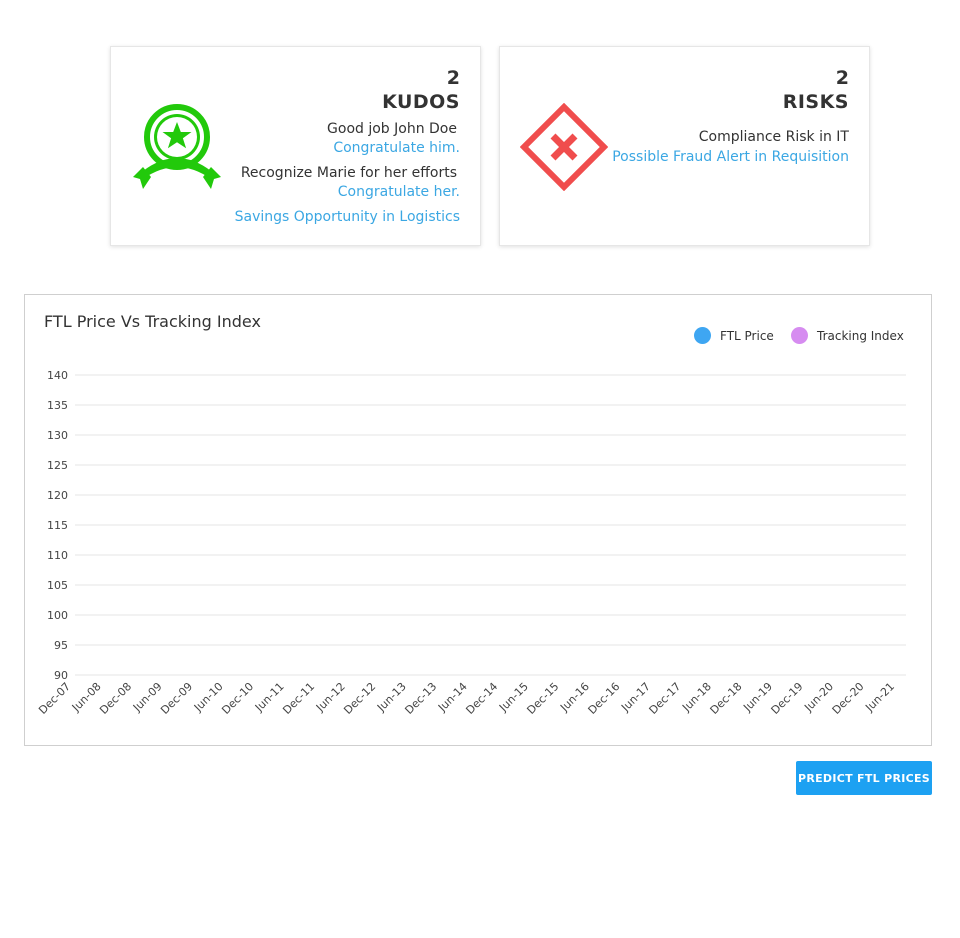  Describe the element at coordinates (359, 698) in the screenshot. I see `x-tick-label: Dec-12` at that location.